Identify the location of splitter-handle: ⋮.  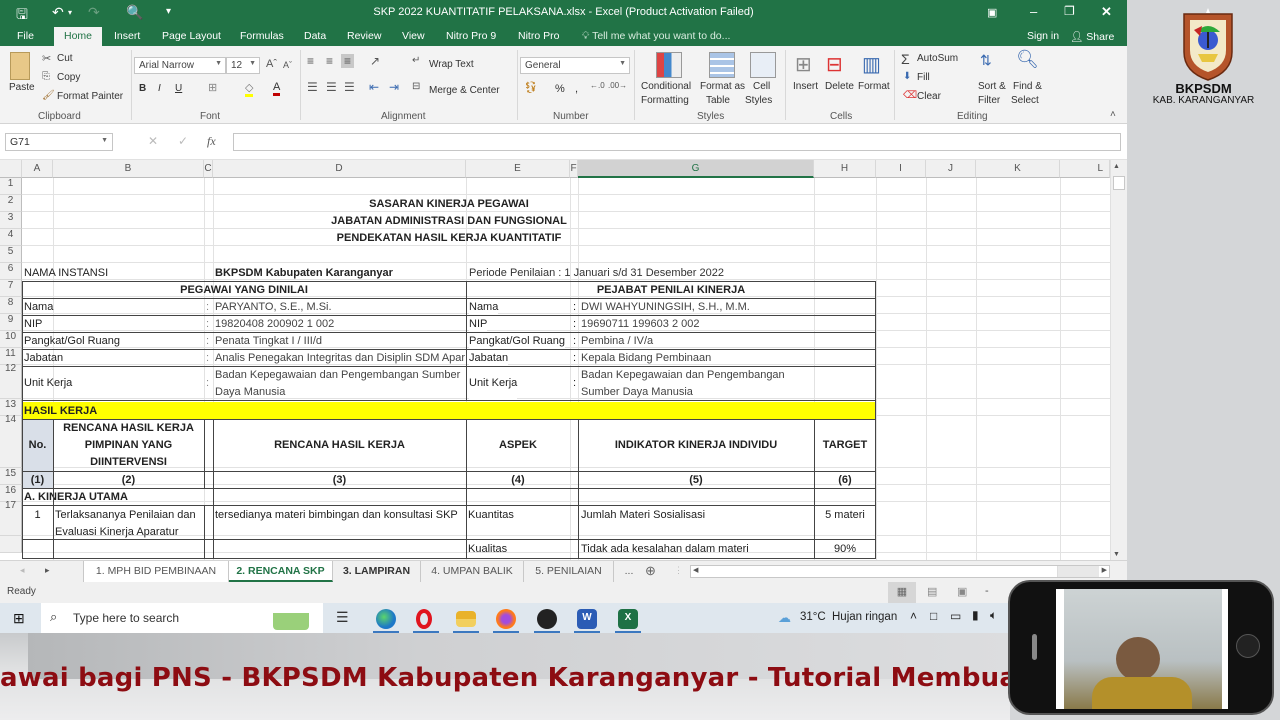
(678, 570).